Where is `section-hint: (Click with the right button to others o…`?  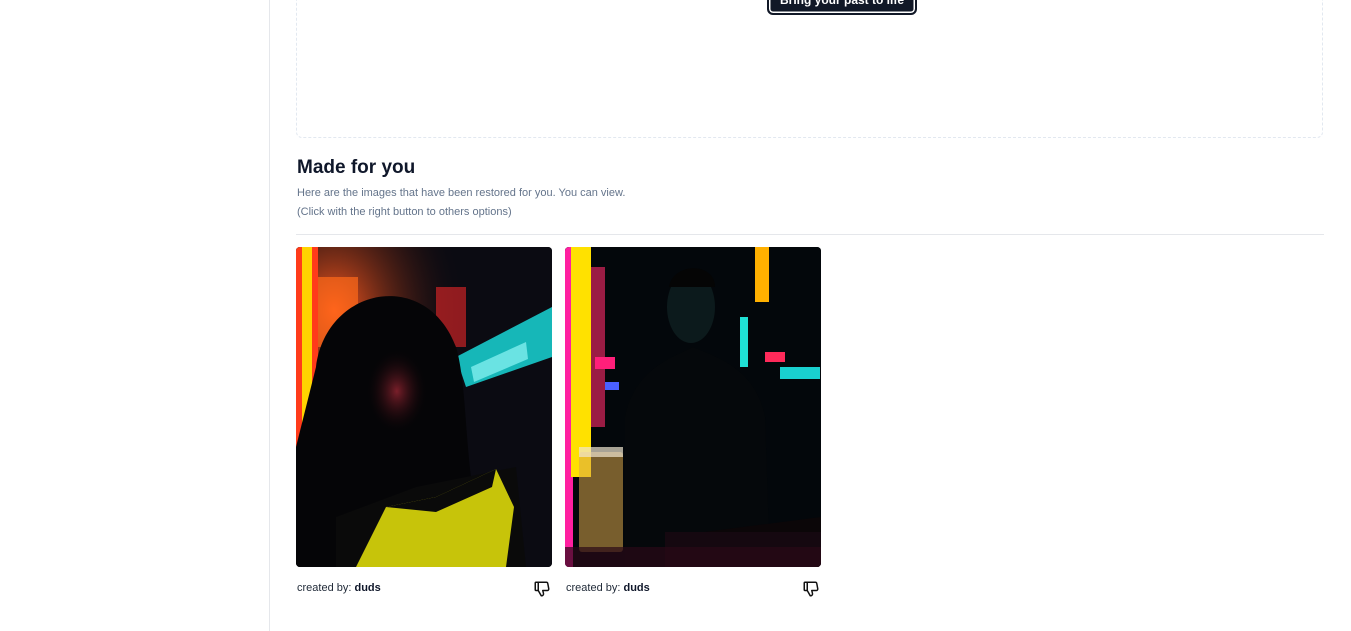 section-hint: (Click with the right button to others o… is located at coordinates (404, 212).